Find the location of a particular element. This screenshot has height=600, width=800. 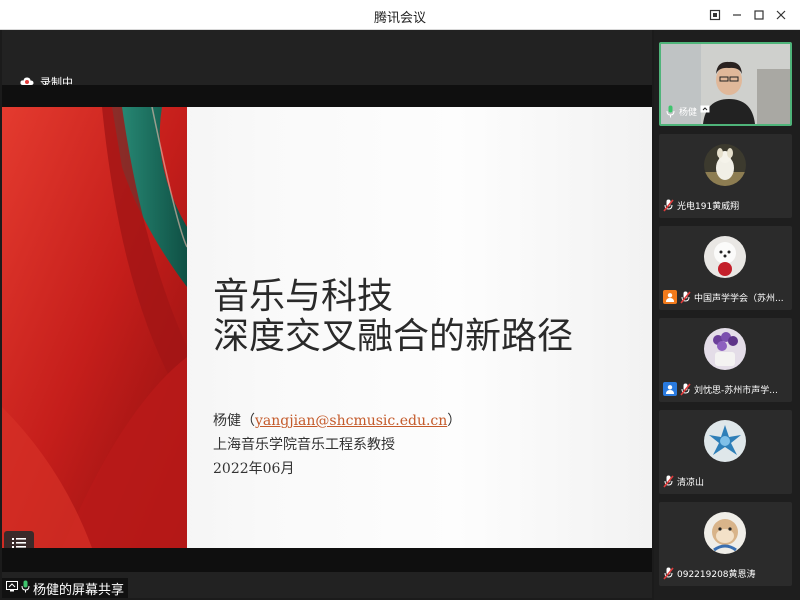

screen-share-label: 杨健的屏幕共享 is located at coordinates (65, 588).